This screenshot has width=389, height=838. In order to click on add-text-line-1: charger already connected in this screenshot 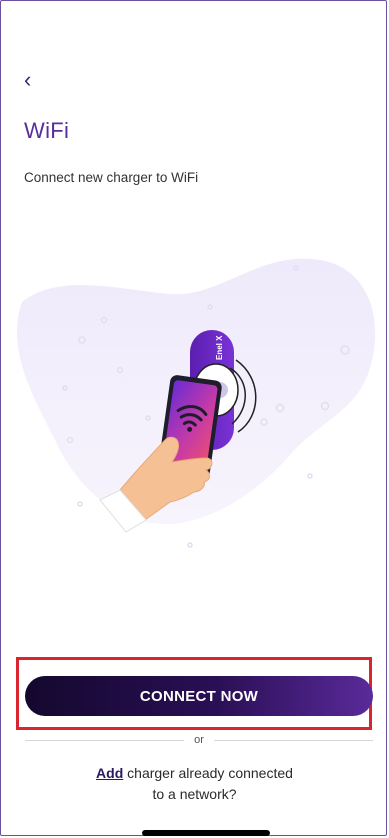, I will do `click(208, 773)`.